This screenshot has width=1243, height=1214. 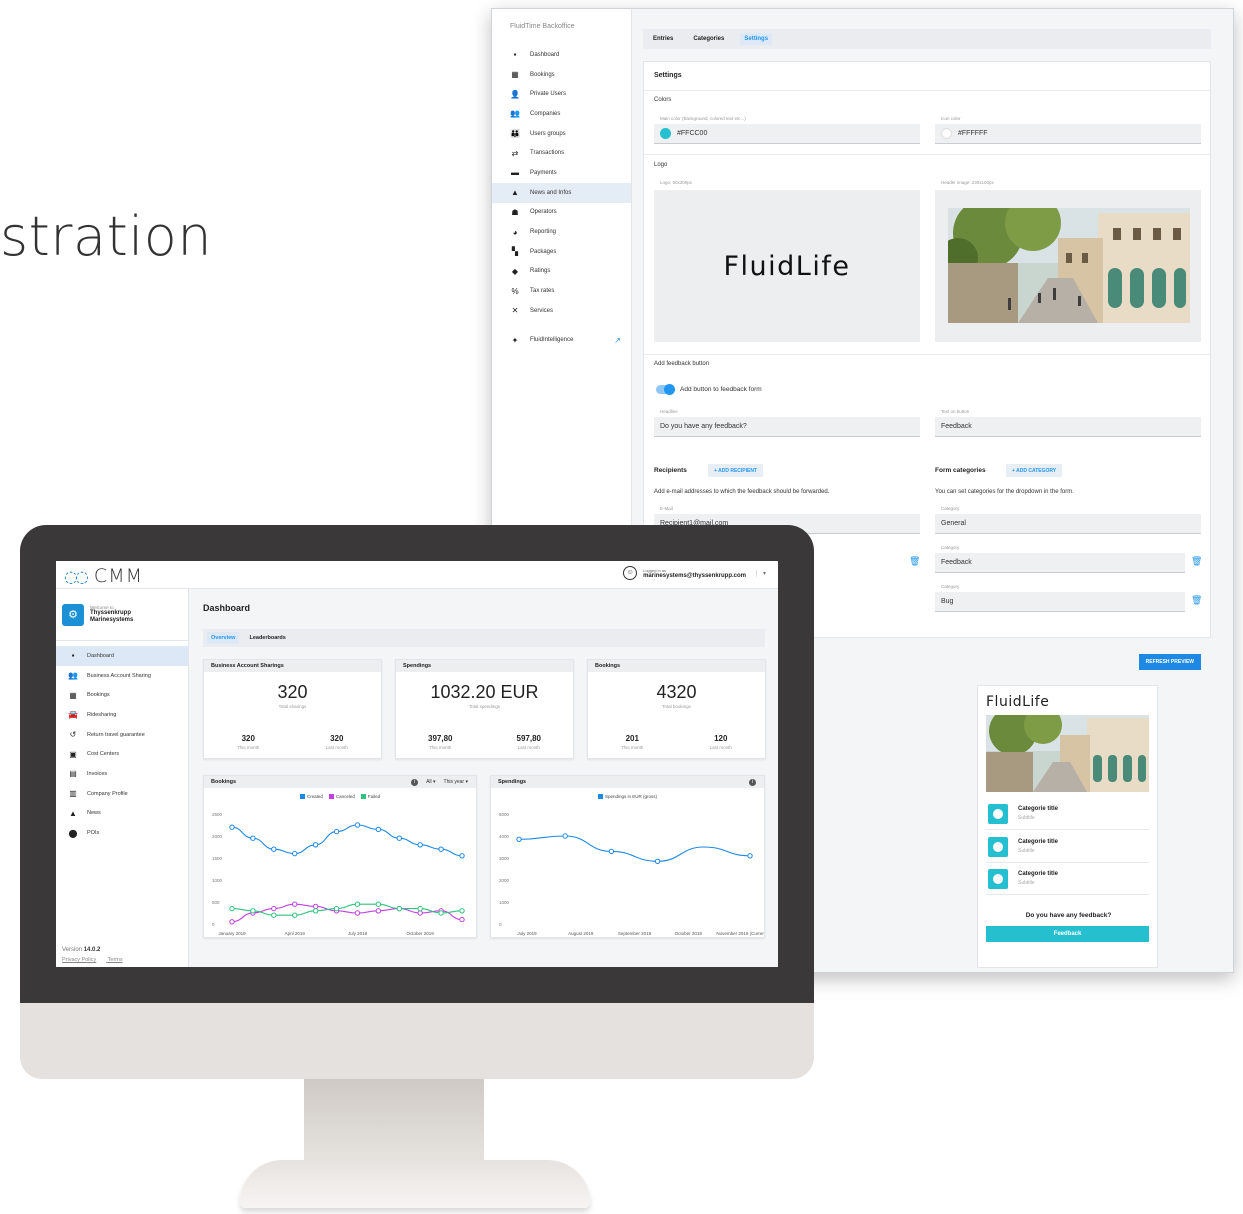 I want to click on sidebar-item-pois: ⬤ POIs, so click(x=122, y=833).